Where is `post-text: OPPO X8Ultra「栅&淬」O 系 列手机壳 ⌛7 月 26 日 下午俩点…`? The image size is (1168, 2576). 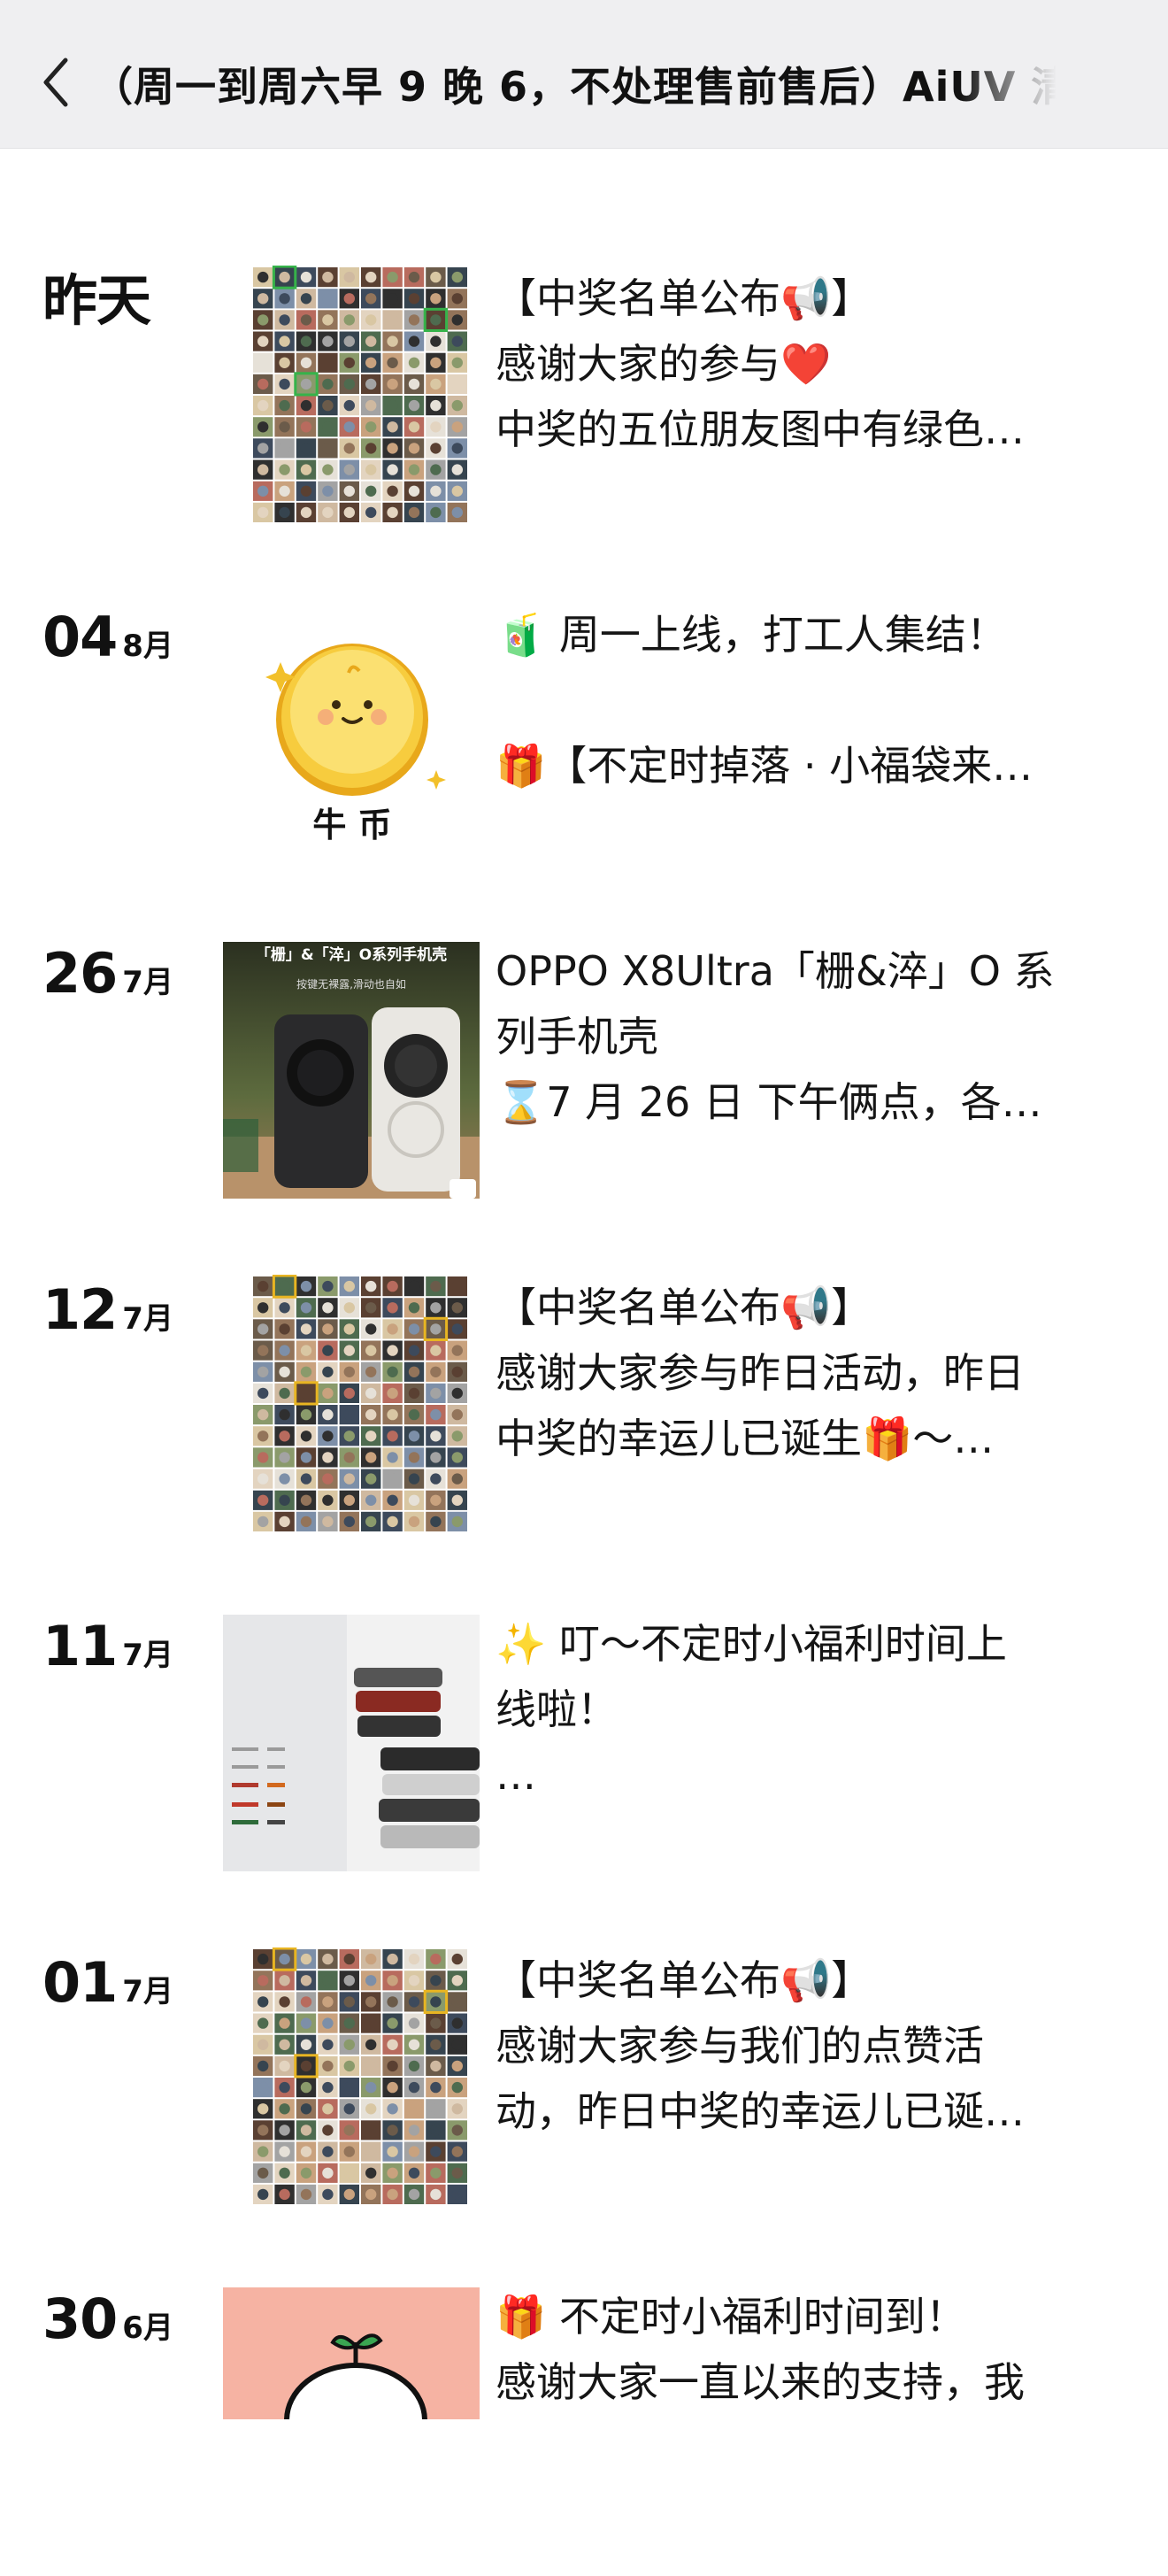
post-text: OPPO X8Ultra「栅&淬」O 系 列手机壳 ⌛7 月 26 日 下午俩点… is located at coordinates (775, 1036).